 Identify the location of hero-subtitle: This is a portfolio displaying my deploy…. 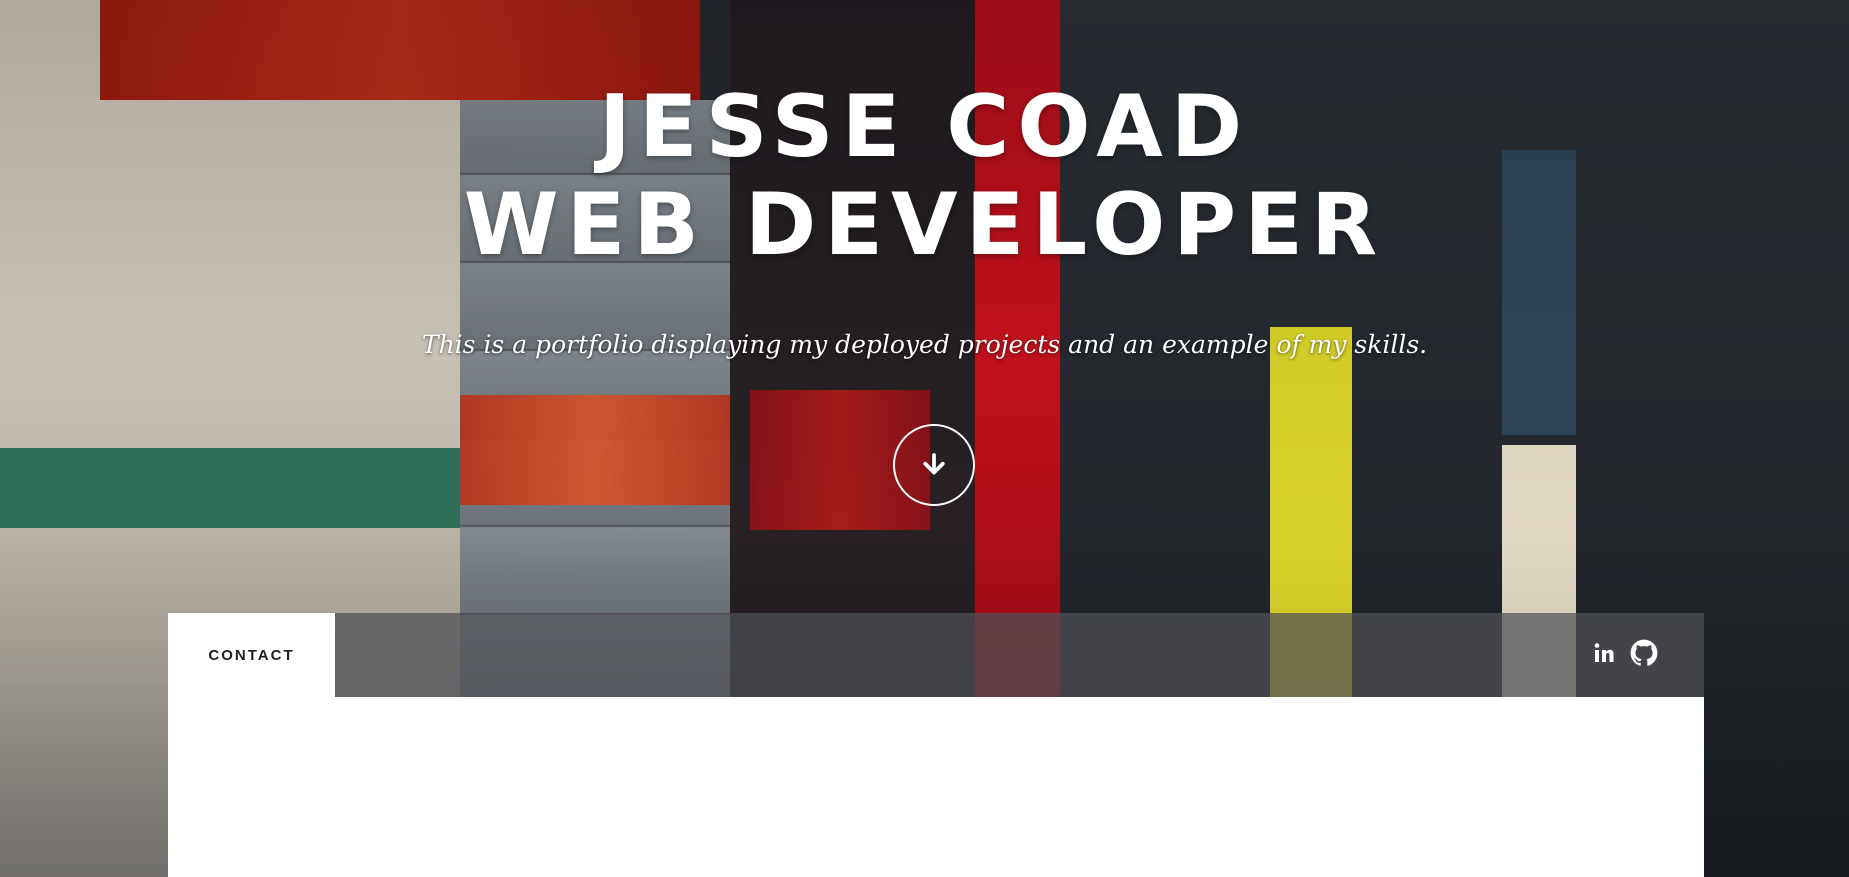
(924, 344).